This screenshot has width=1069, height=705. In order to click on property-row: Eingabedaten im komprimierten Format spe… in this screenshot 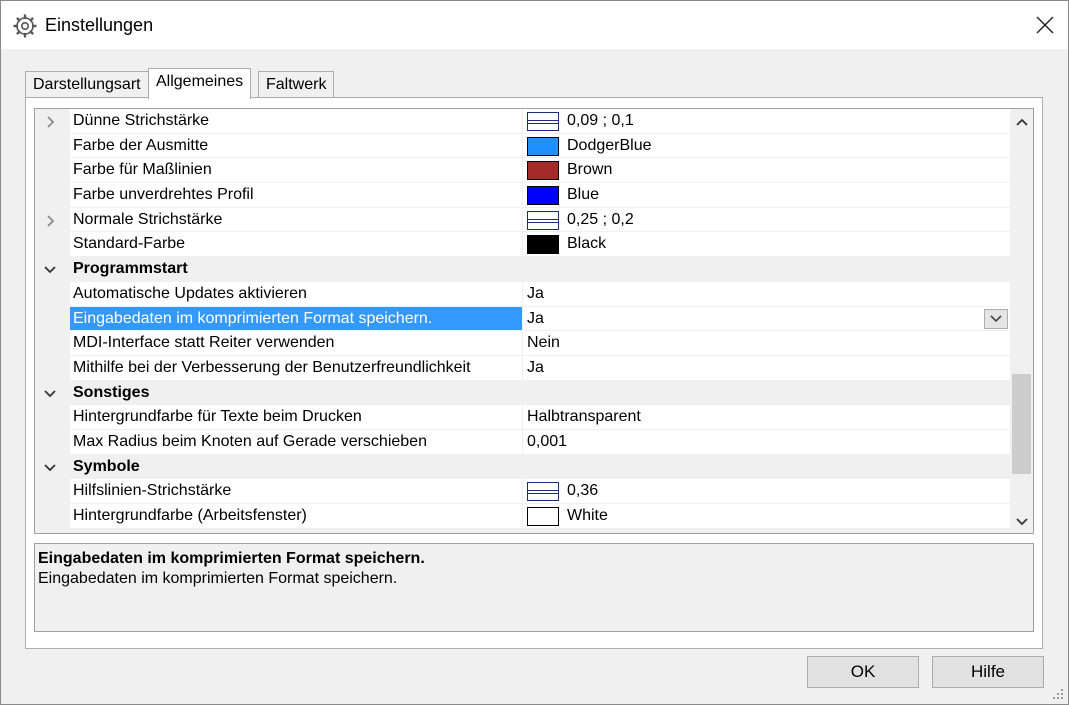, I will do `click(522, 319)`.